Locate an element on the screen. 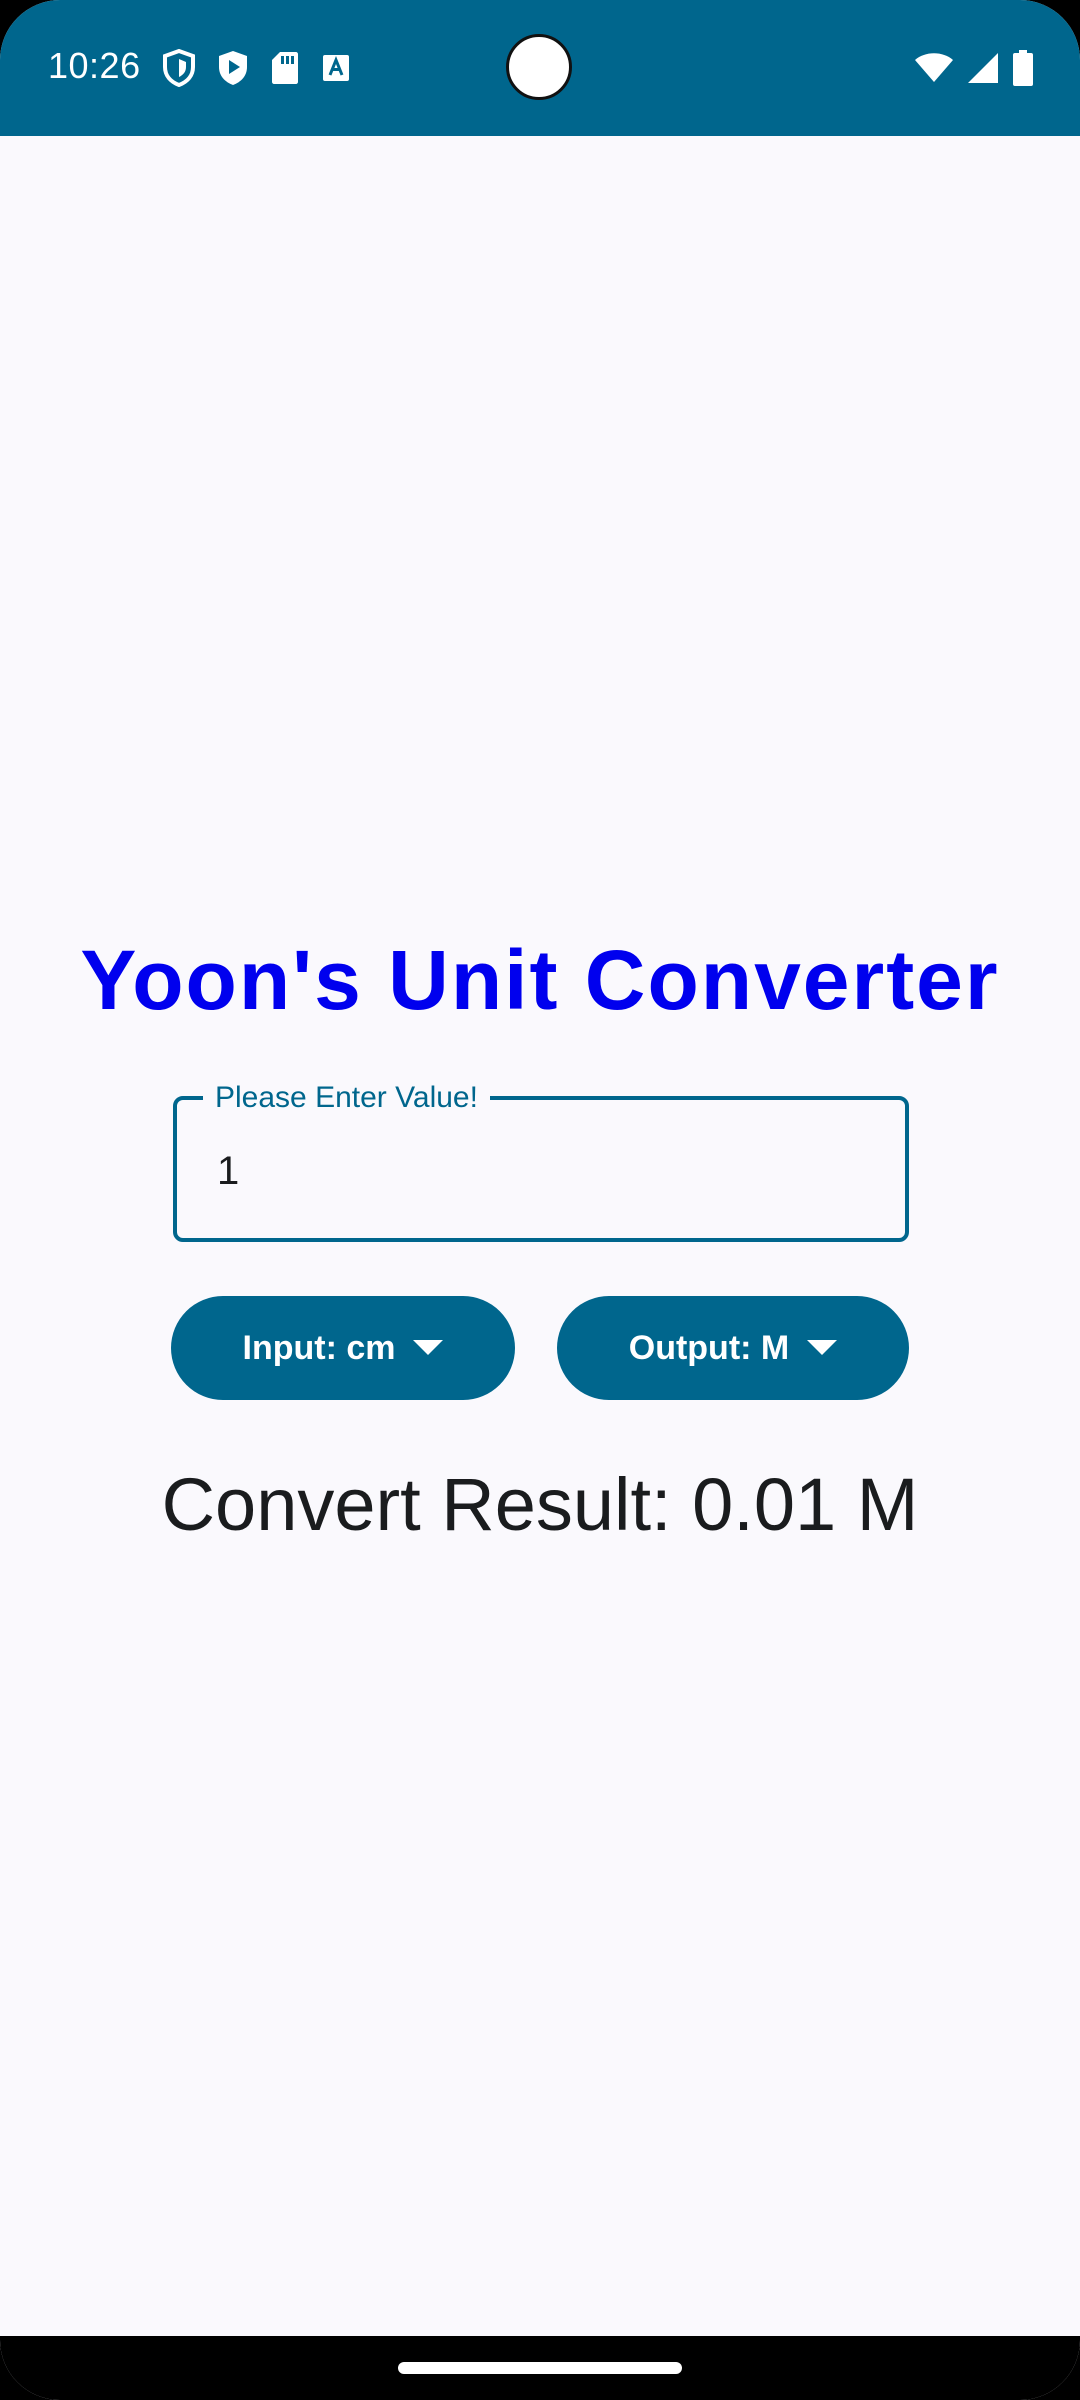  camera-cutout is located at coordinates (539, 67).